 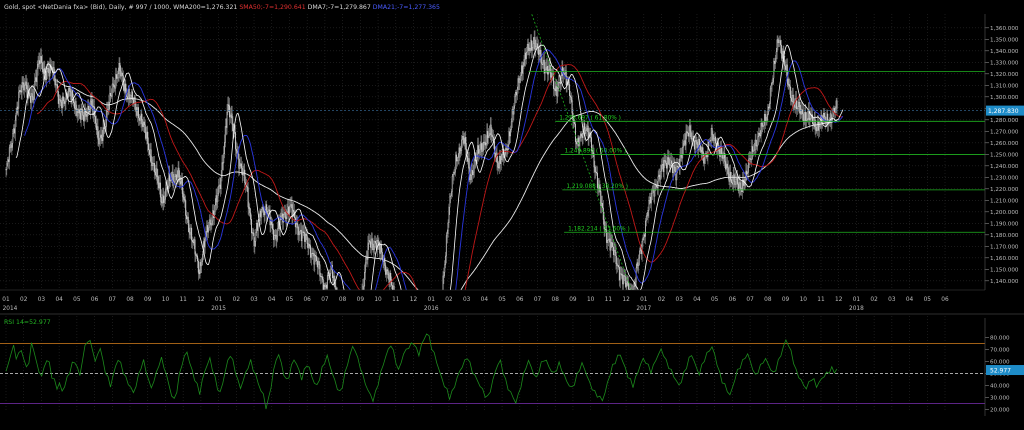 What do you see at coordinates (643, 309) in the screenshot?
I see `x-year-label: 2017` at bounding box center [643, 309].